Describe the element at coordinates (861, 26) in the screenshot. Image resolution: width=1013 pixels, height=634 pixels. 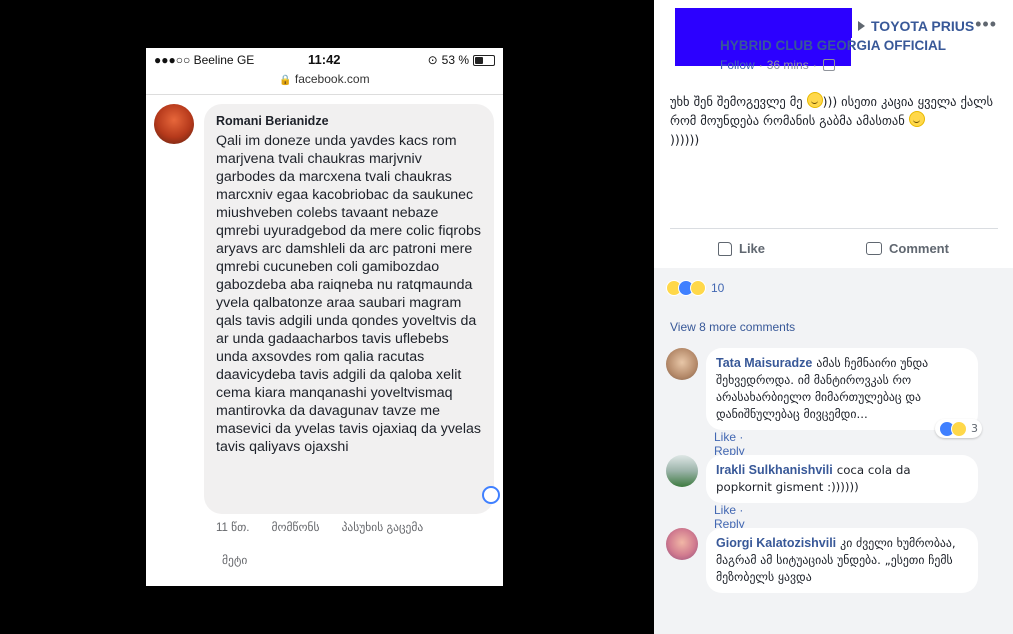
I see `triangle-icon` at that location.